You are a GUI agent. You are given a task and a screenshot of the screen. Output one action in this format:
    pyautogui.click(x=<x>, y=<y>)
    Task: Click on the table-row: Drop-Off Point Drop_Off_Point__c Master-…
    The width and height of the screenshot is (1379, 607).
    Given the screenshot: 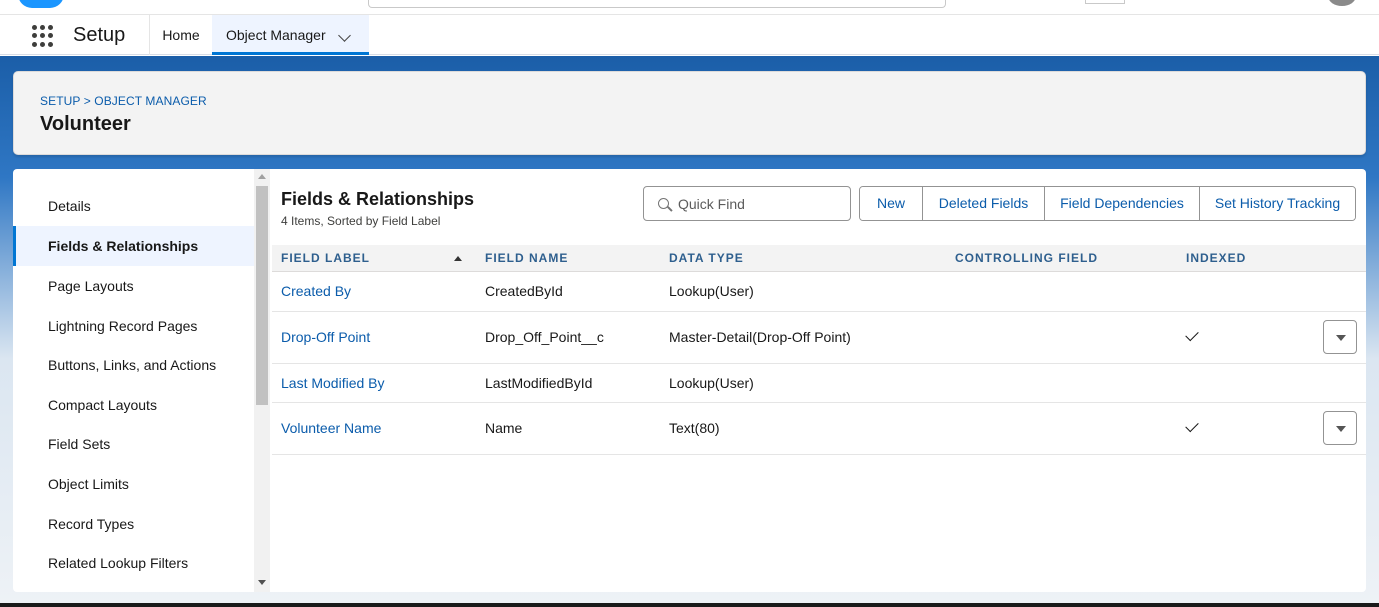 What is the action you would take?
    pyautogui.click(x=819, y=338)
    